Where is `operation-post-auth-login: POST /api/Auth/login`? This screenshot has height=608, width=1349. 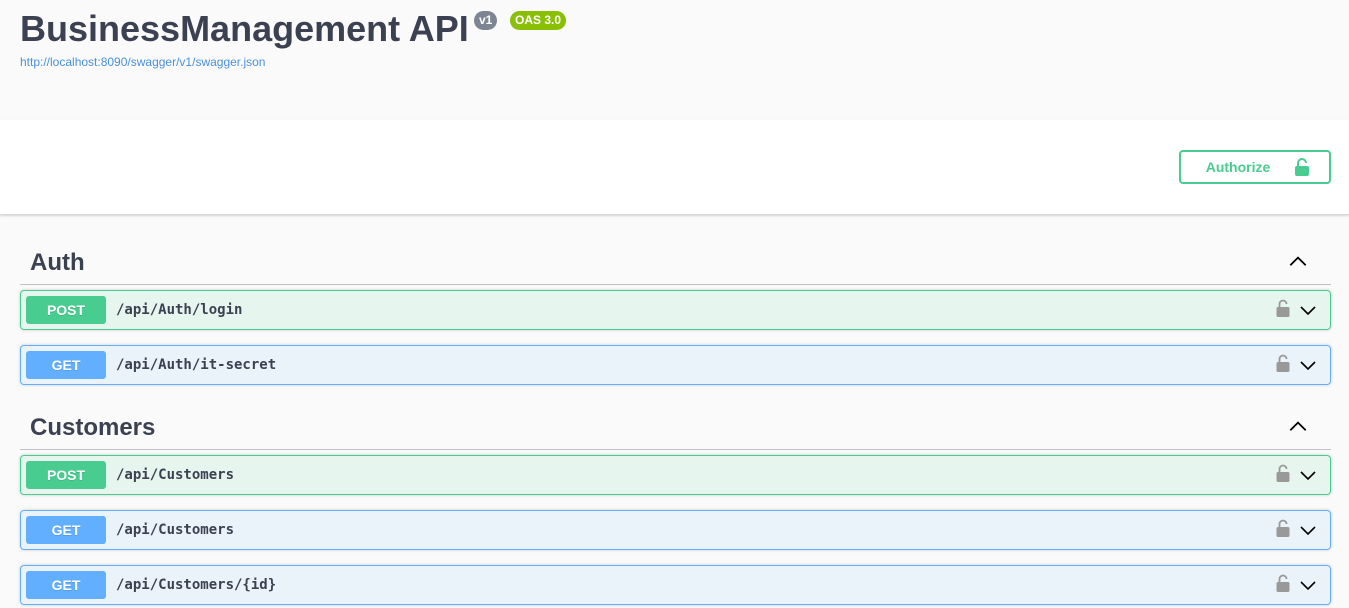
operation-post-auth-login: POST /api/Auth/login is located at coordinates (675, 310).